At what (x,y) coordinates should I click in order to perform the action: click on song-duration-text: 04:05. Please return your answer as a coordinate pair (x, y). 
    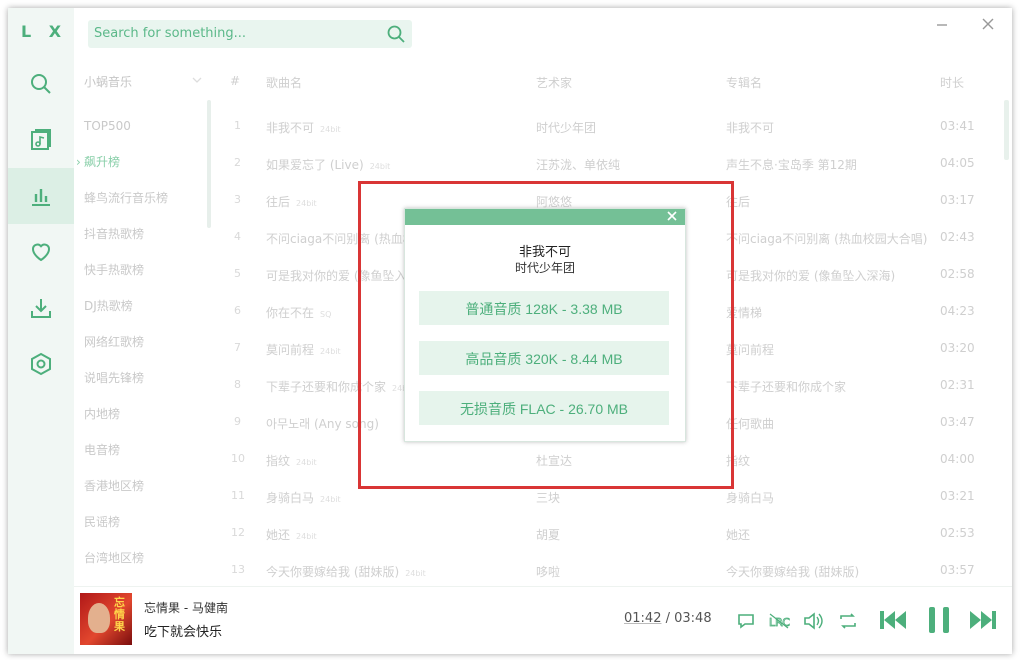
    Looking at the image, I should click on (957, 163).